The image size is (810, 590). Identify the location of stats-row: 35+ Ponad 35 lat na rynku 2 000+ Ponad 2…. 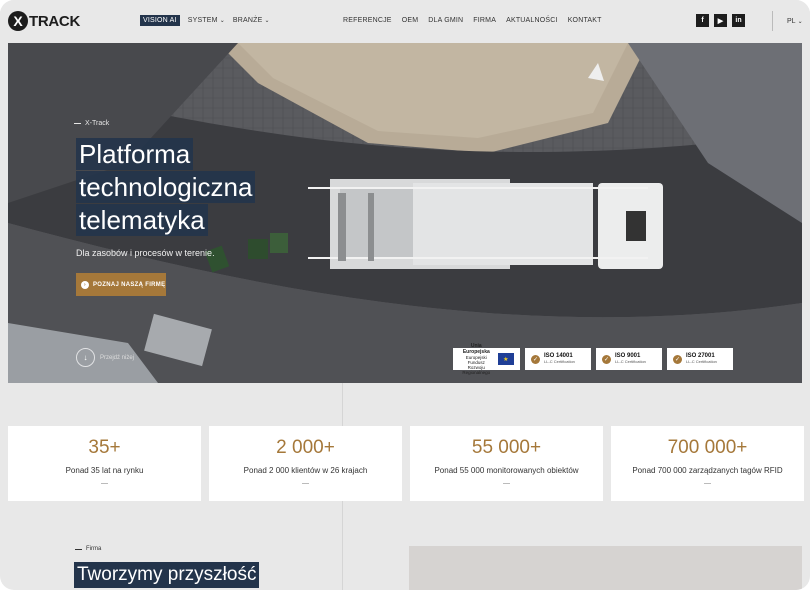
(406, 463).